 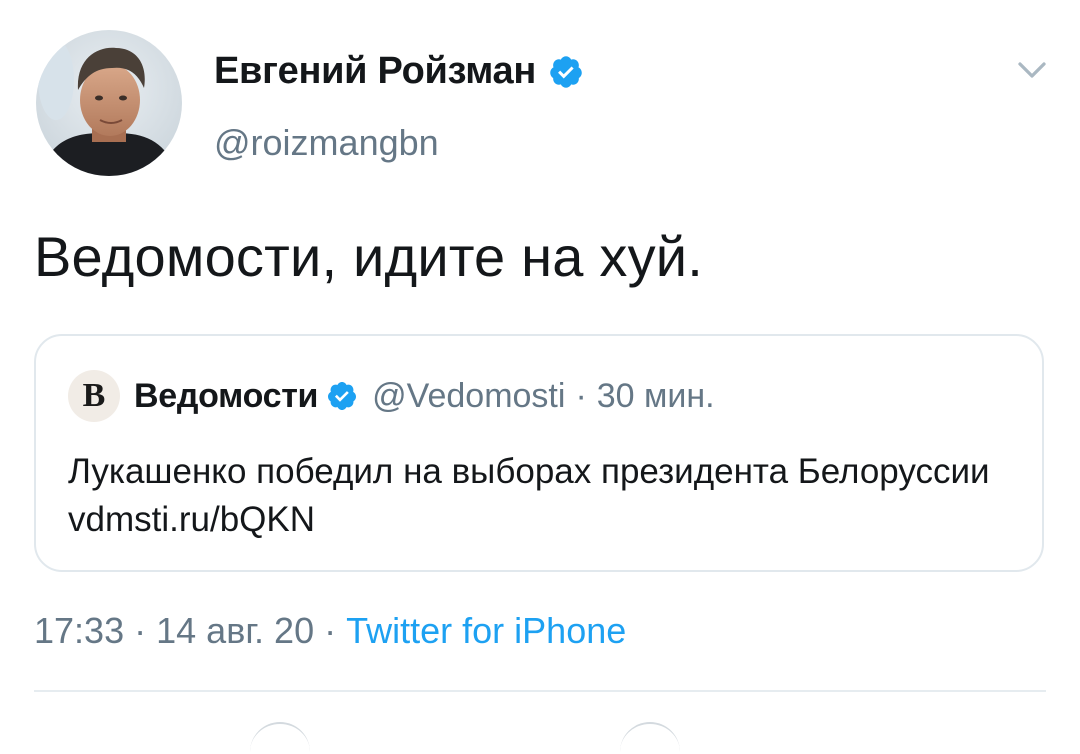 I want to click on like-icon, so click(x=650, y=738).